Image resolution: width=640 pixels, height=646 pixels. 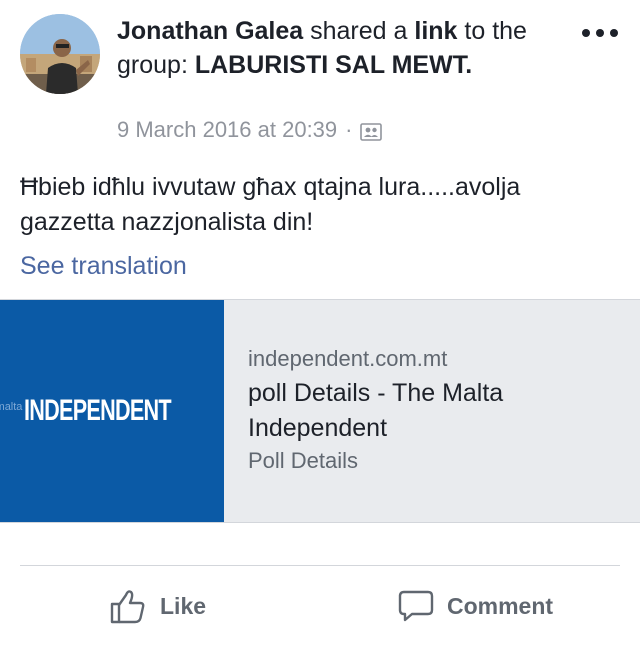 What do you see at coordinates (227, 130) in the screenshot?
I see `post-timestamp: 9 March 2016 at 20:39` at bounding box center [227, 130].